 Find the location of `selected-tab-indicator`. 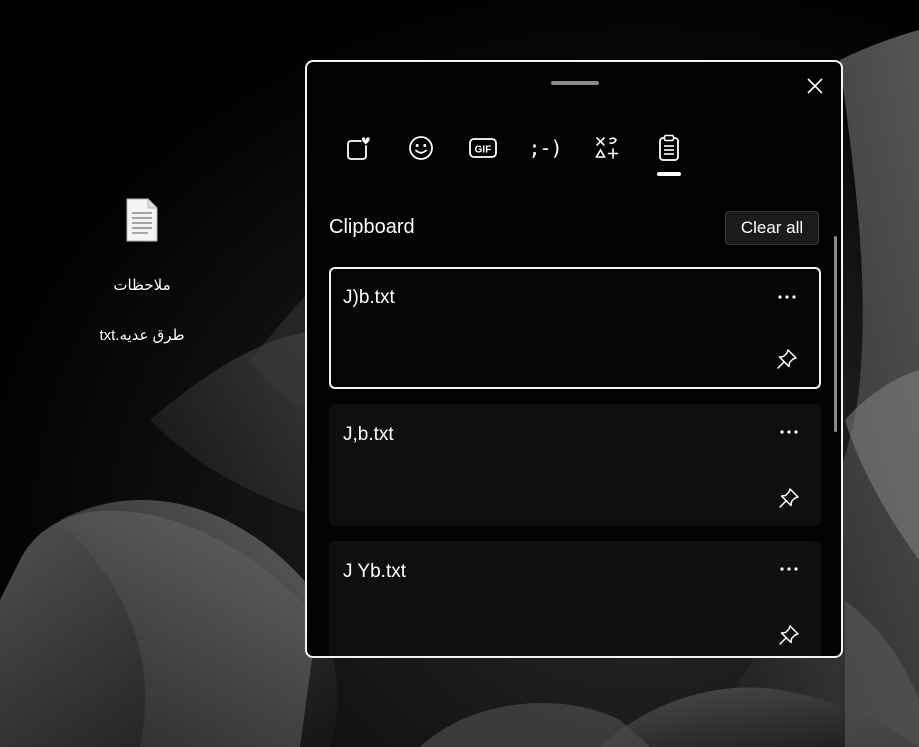

selected-tab-indicator is located at coordinates (669, 174).